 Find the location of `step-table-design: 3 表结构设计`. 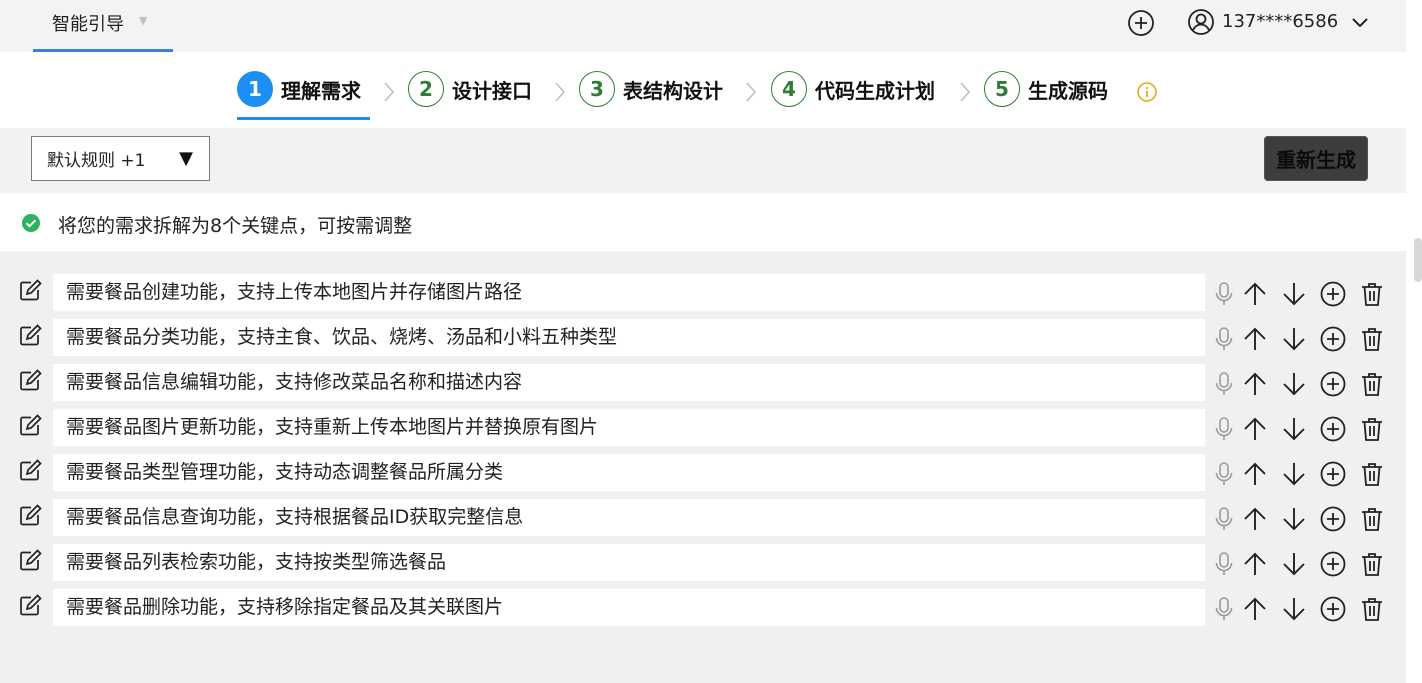

step-table-design: 3 表结构设计 is located at coordinates (651, 89).